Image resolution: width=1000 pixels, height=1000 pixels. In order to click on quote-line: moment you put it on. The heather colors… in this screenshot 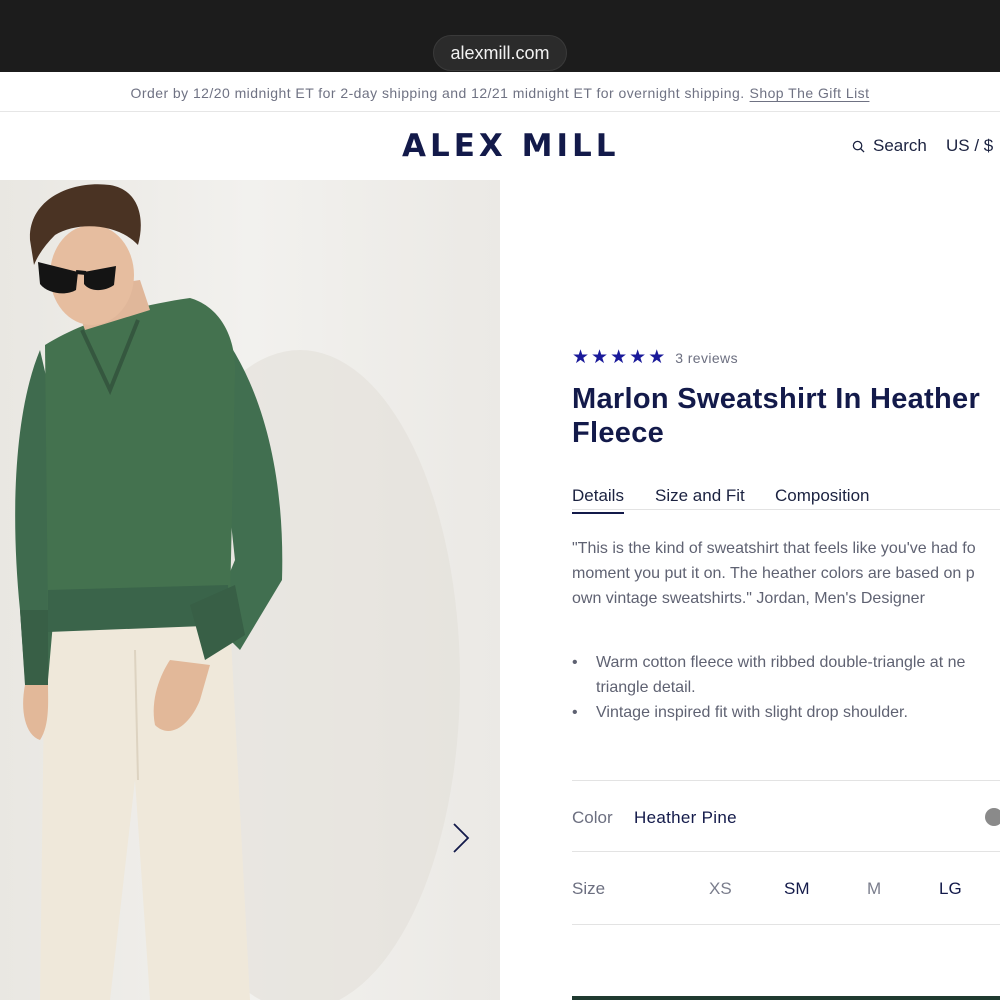, I will do `click(773, 573)`.